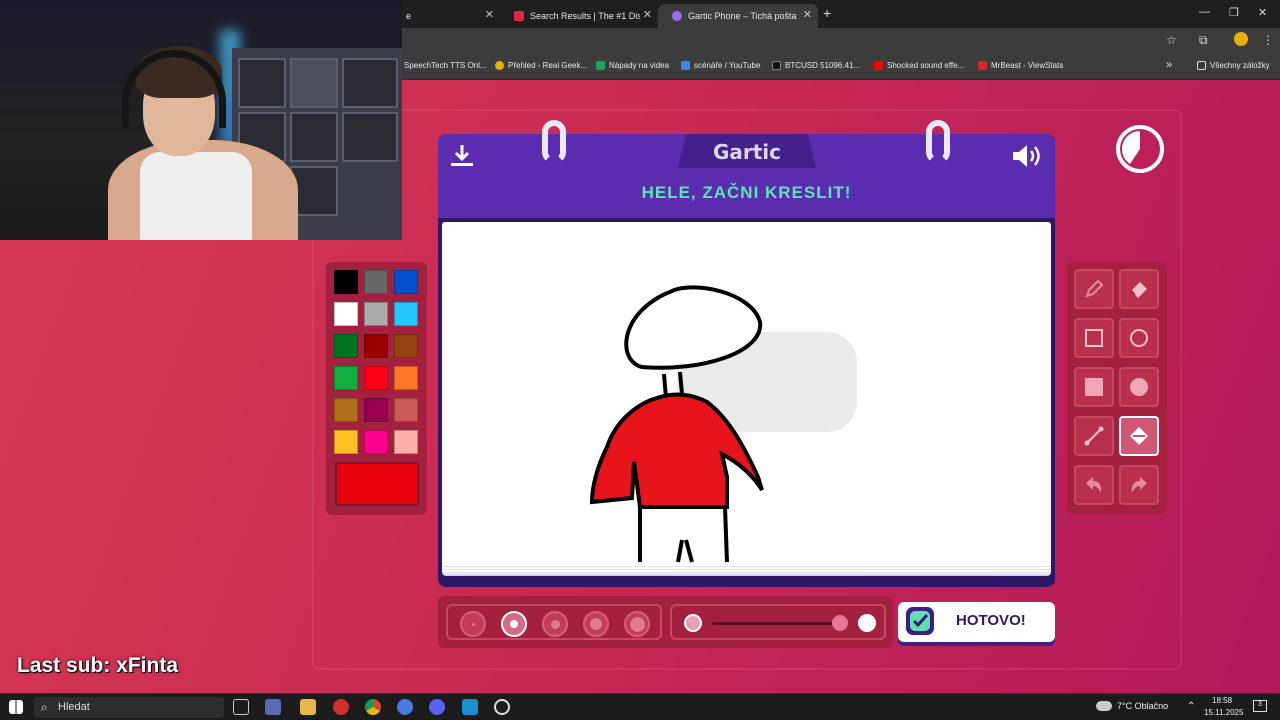 Image resolution: width=1280 pixels, height=720 pixels. I want to click on ellipse-tool, so click(1139, 338).